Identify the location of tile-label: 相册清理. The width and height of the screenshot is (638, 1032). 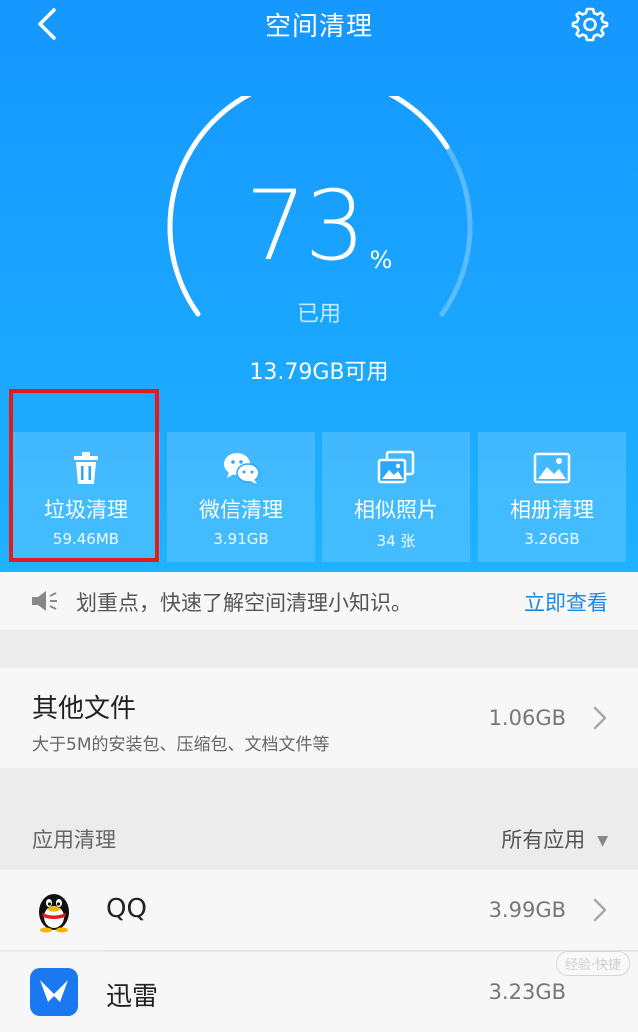
(552, 510).